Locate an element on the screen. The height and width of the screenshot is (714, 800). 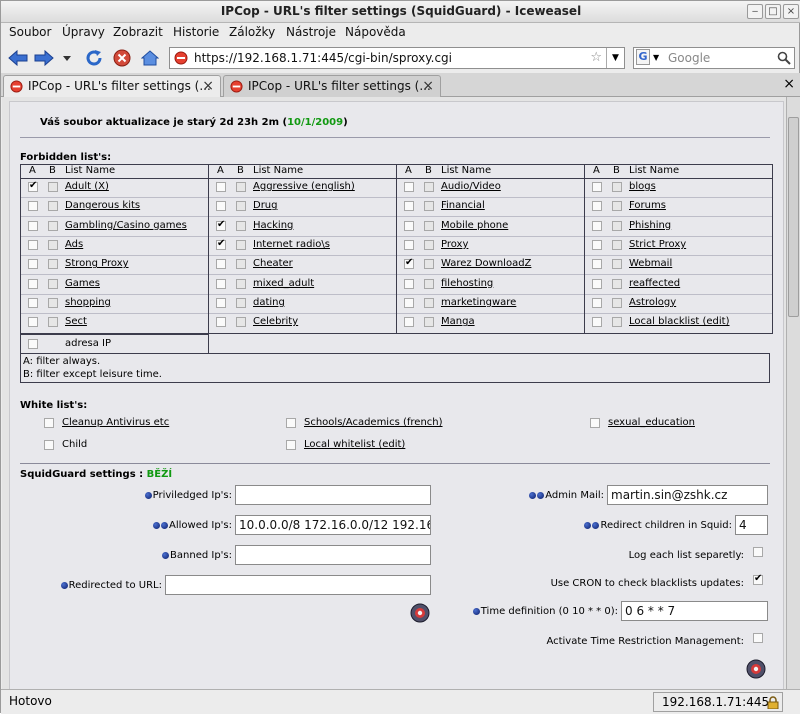
white-list-link: Cleanup Antivirus etc is located at coordinates (115, 422).